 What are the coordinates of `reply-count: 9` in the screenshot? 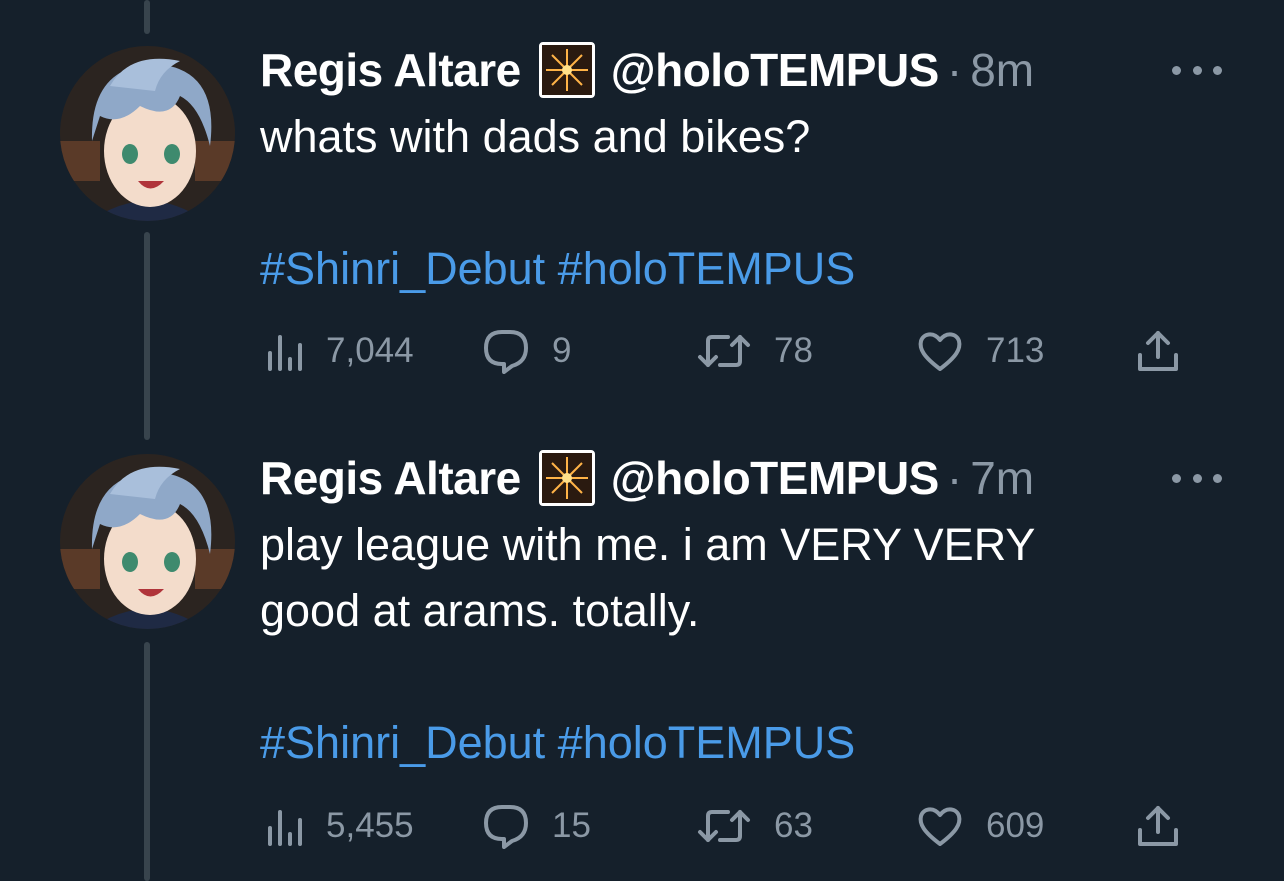 It's located at (562, 350).